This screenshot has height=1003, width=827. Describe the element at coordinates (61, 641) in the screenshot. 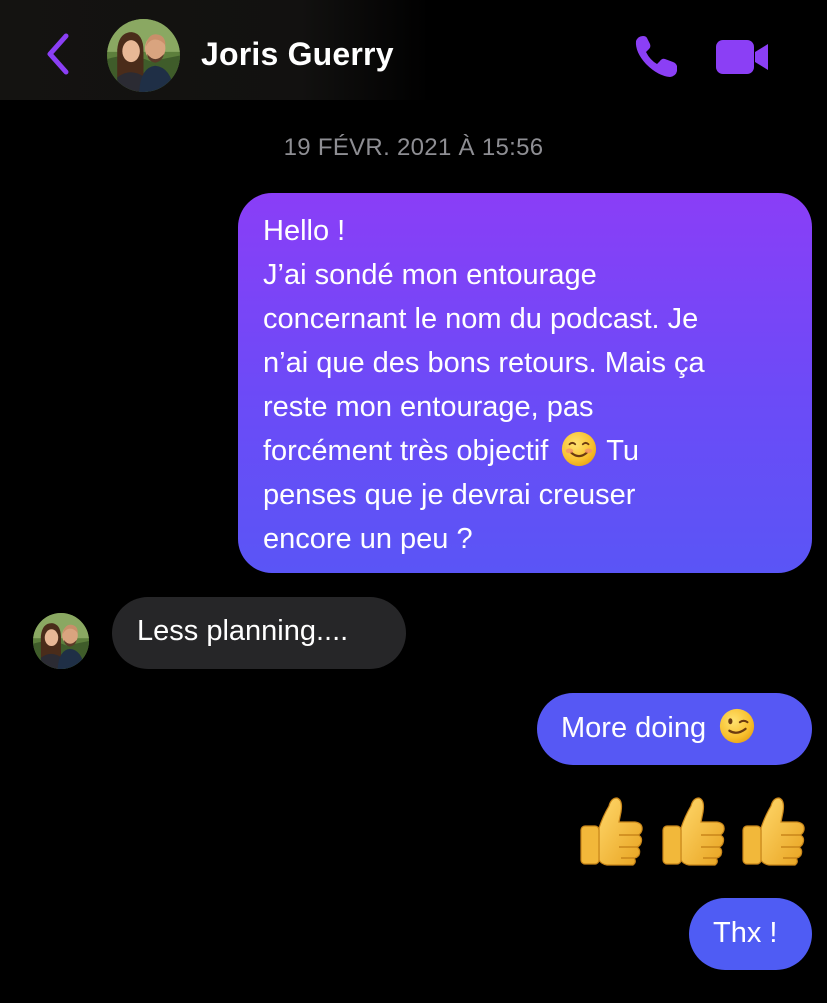

I see `contact-avatar-small` at that location.